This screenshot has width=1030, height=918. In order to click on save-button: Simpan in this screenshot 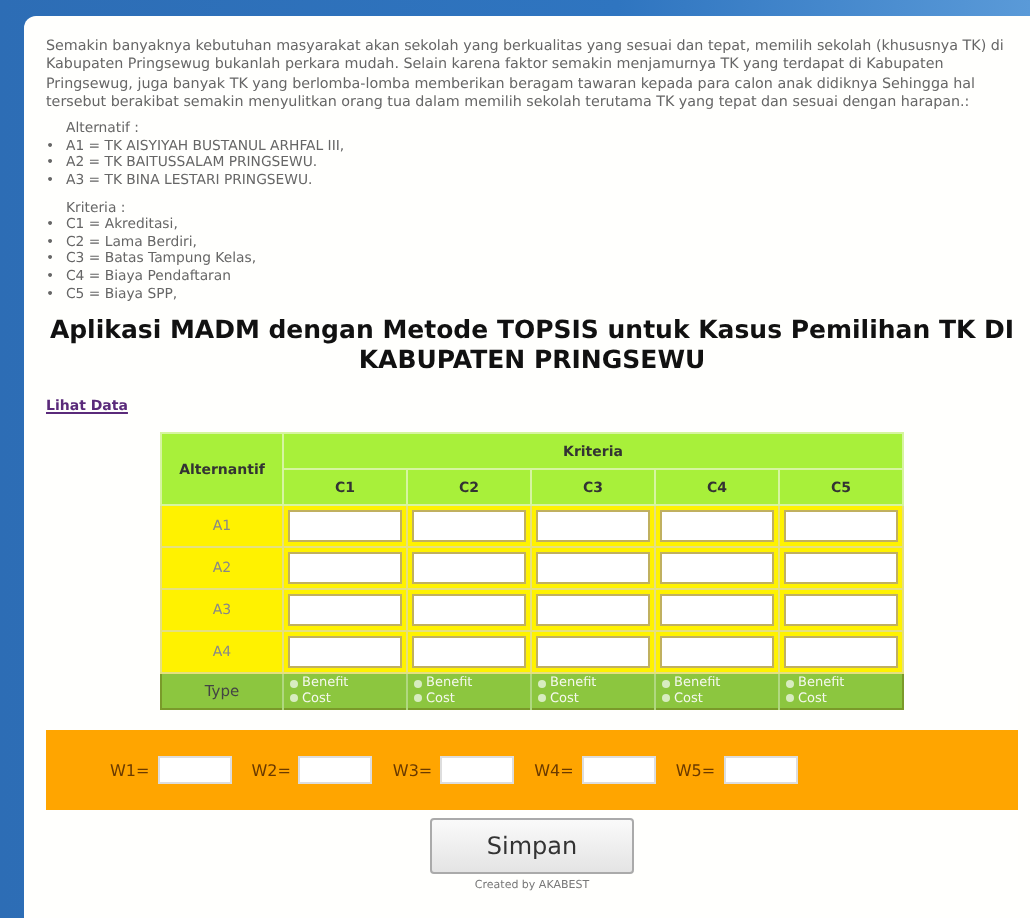, I will do `click(532, 846)`.